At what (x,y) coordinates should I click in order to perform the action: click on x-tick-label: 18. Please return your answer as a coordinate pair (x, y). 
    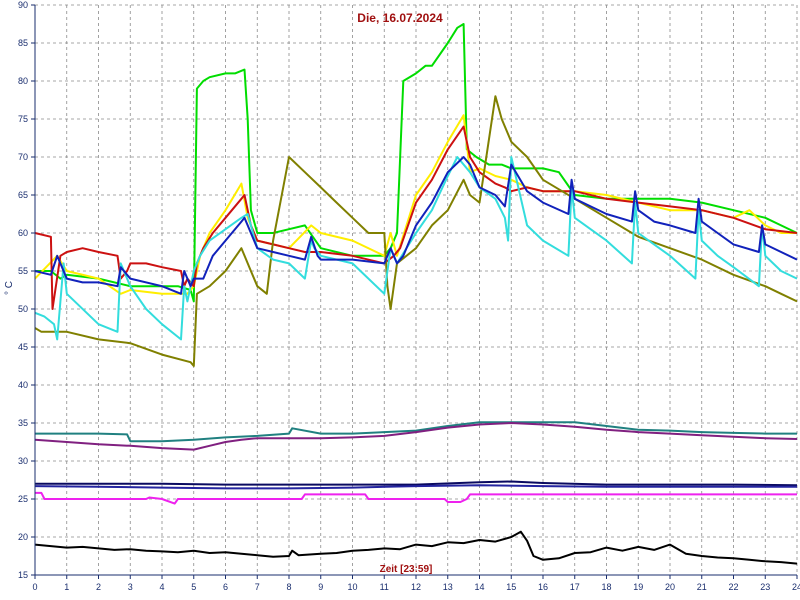
    Looking at the image, I should click on (606, 587).